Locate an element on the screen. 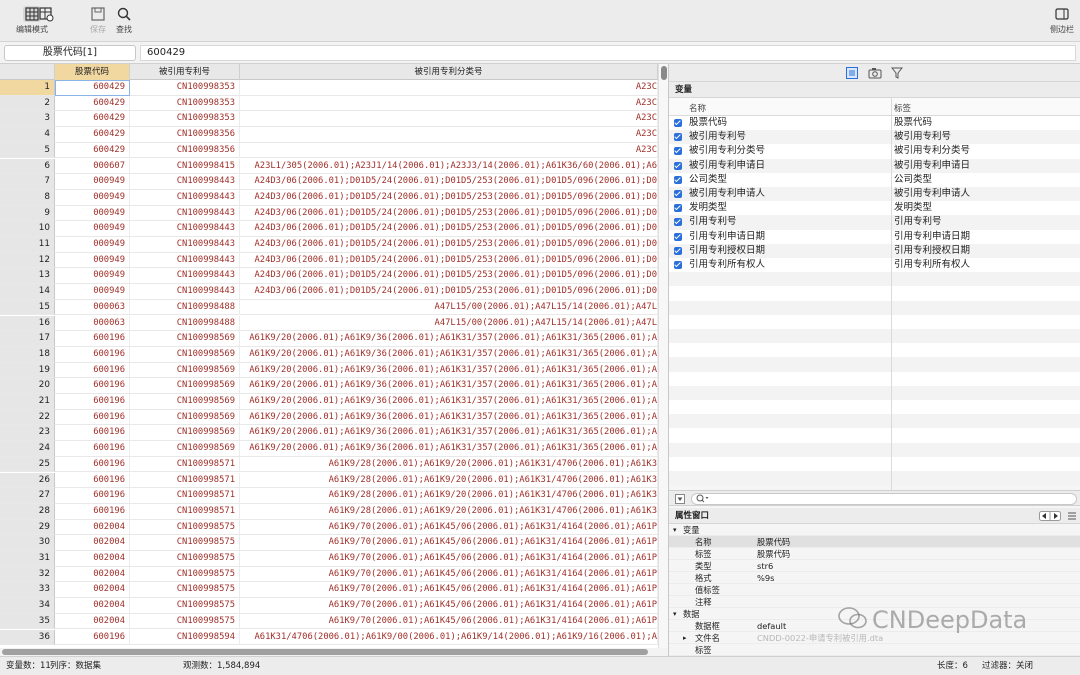 The width and height of the screenshot is (1080, 675). table-row: 2 600429 CN100998353 A23C is located at coordinates (334, 103).